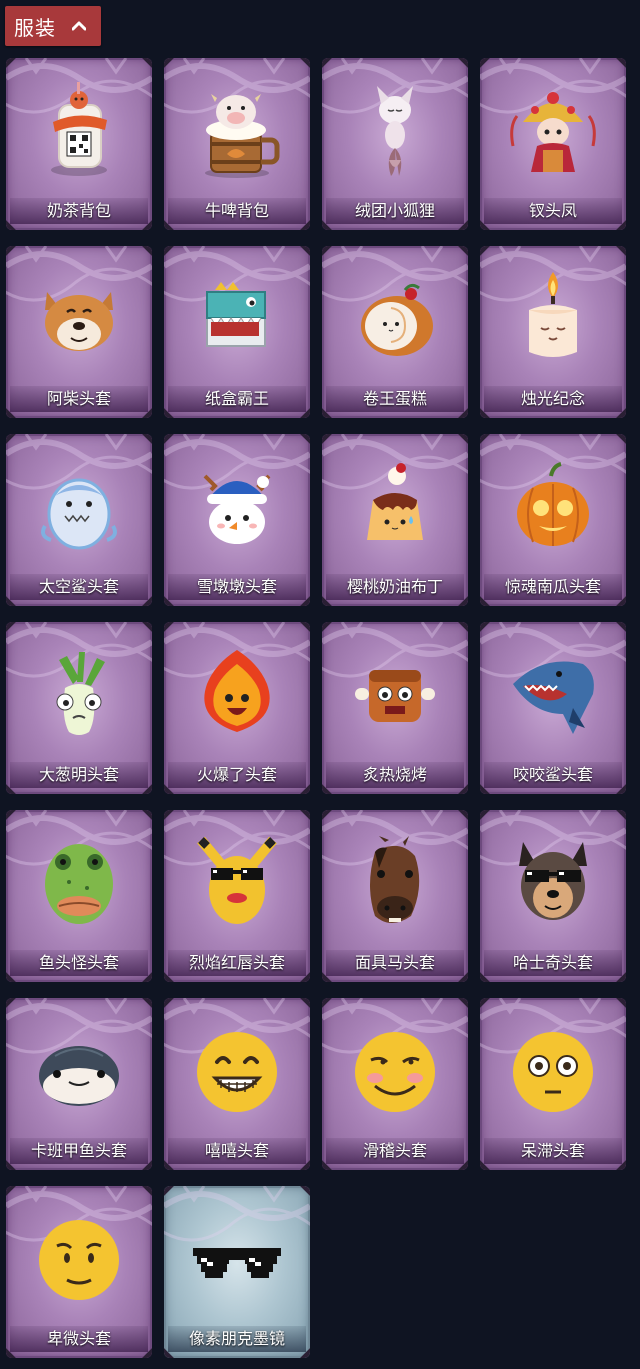 The height and width of the screenshot is (1369, 640). I want to click on space-shark-icon, so click(79, 514).